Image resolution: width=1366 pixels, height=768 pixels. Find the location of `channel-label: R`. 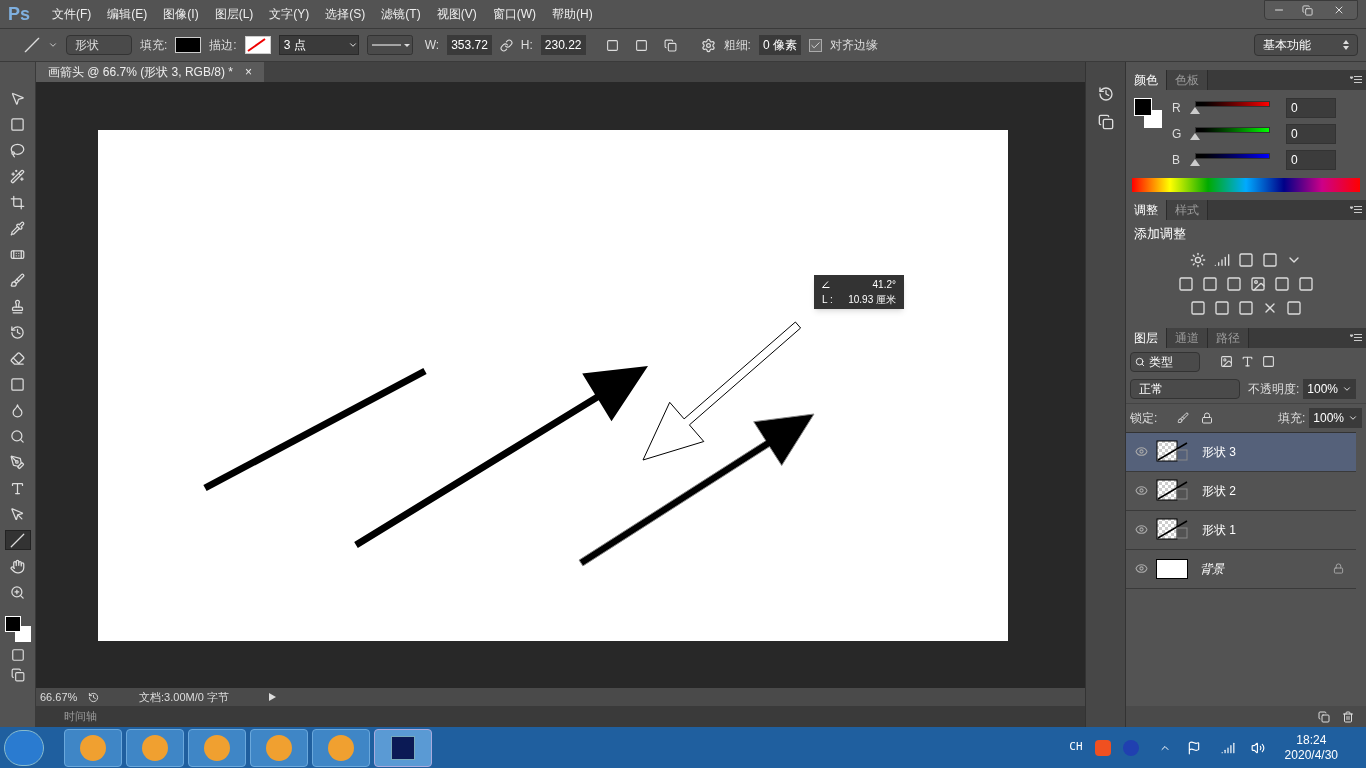

channel-label: R is located at coordinates (1177, 108).